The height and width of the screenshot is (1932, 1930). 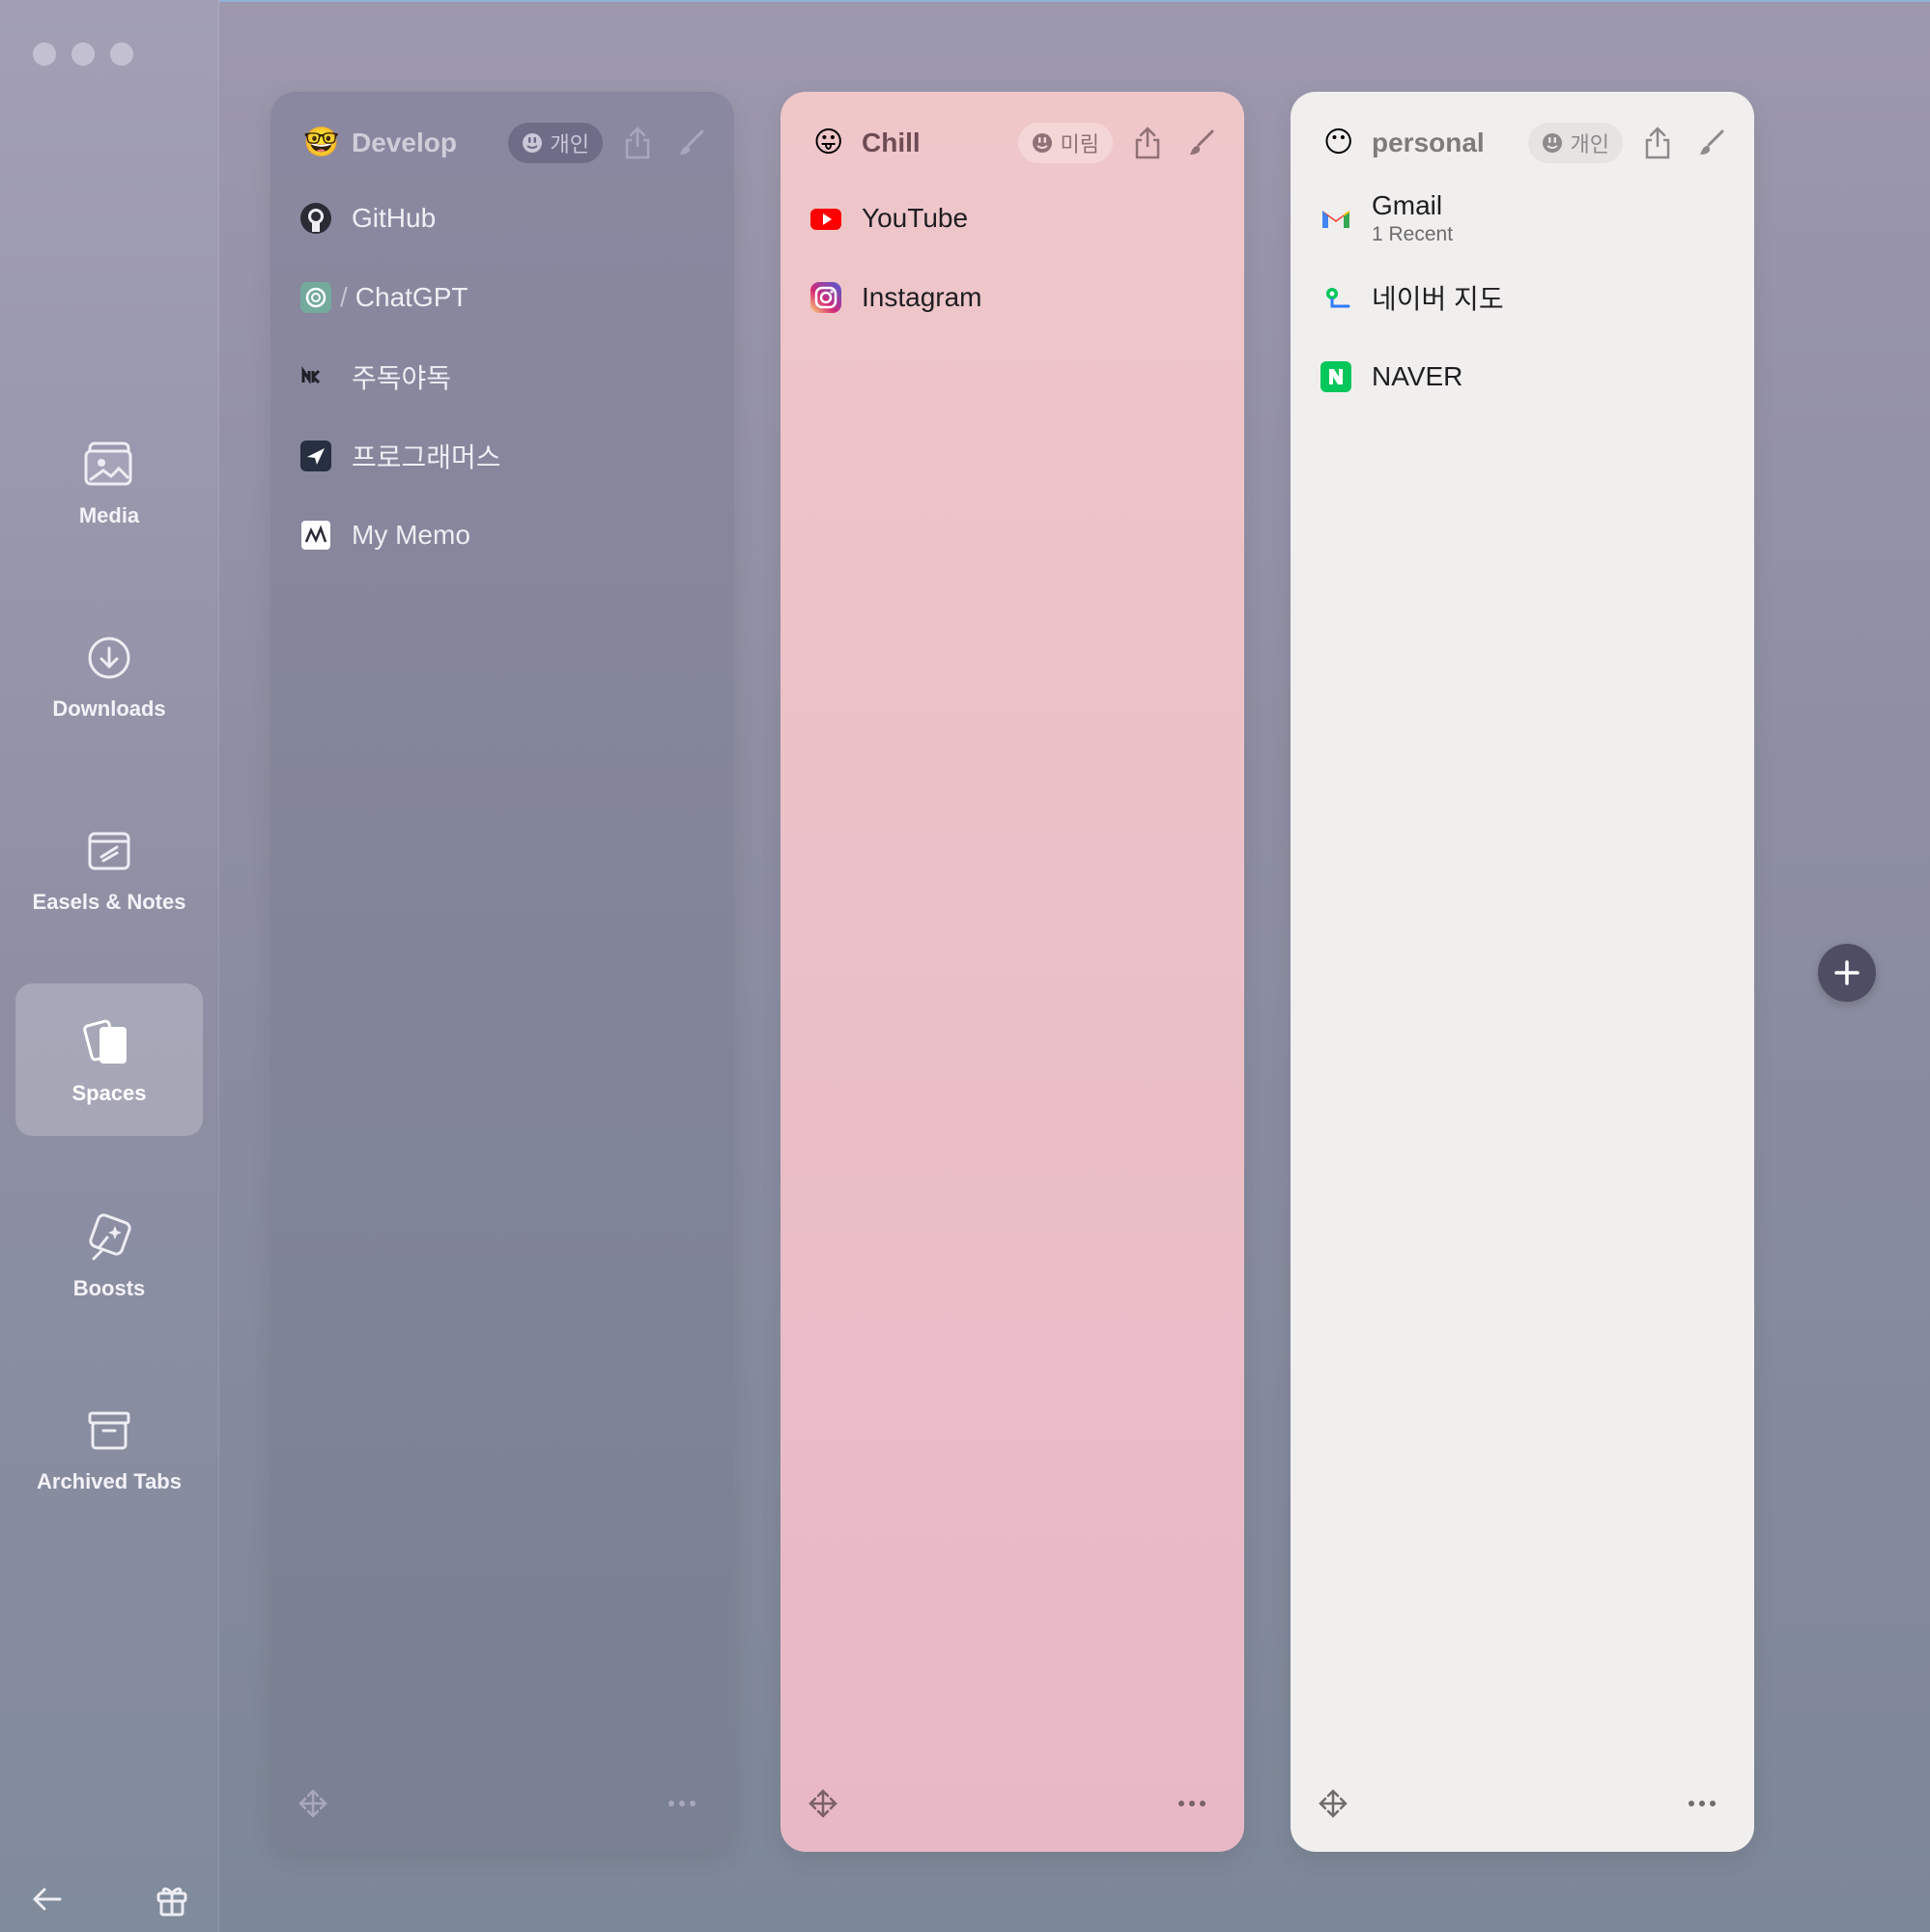 I want to click on sidebar-item-downloads: Downloads, so click(x=109, y=675).